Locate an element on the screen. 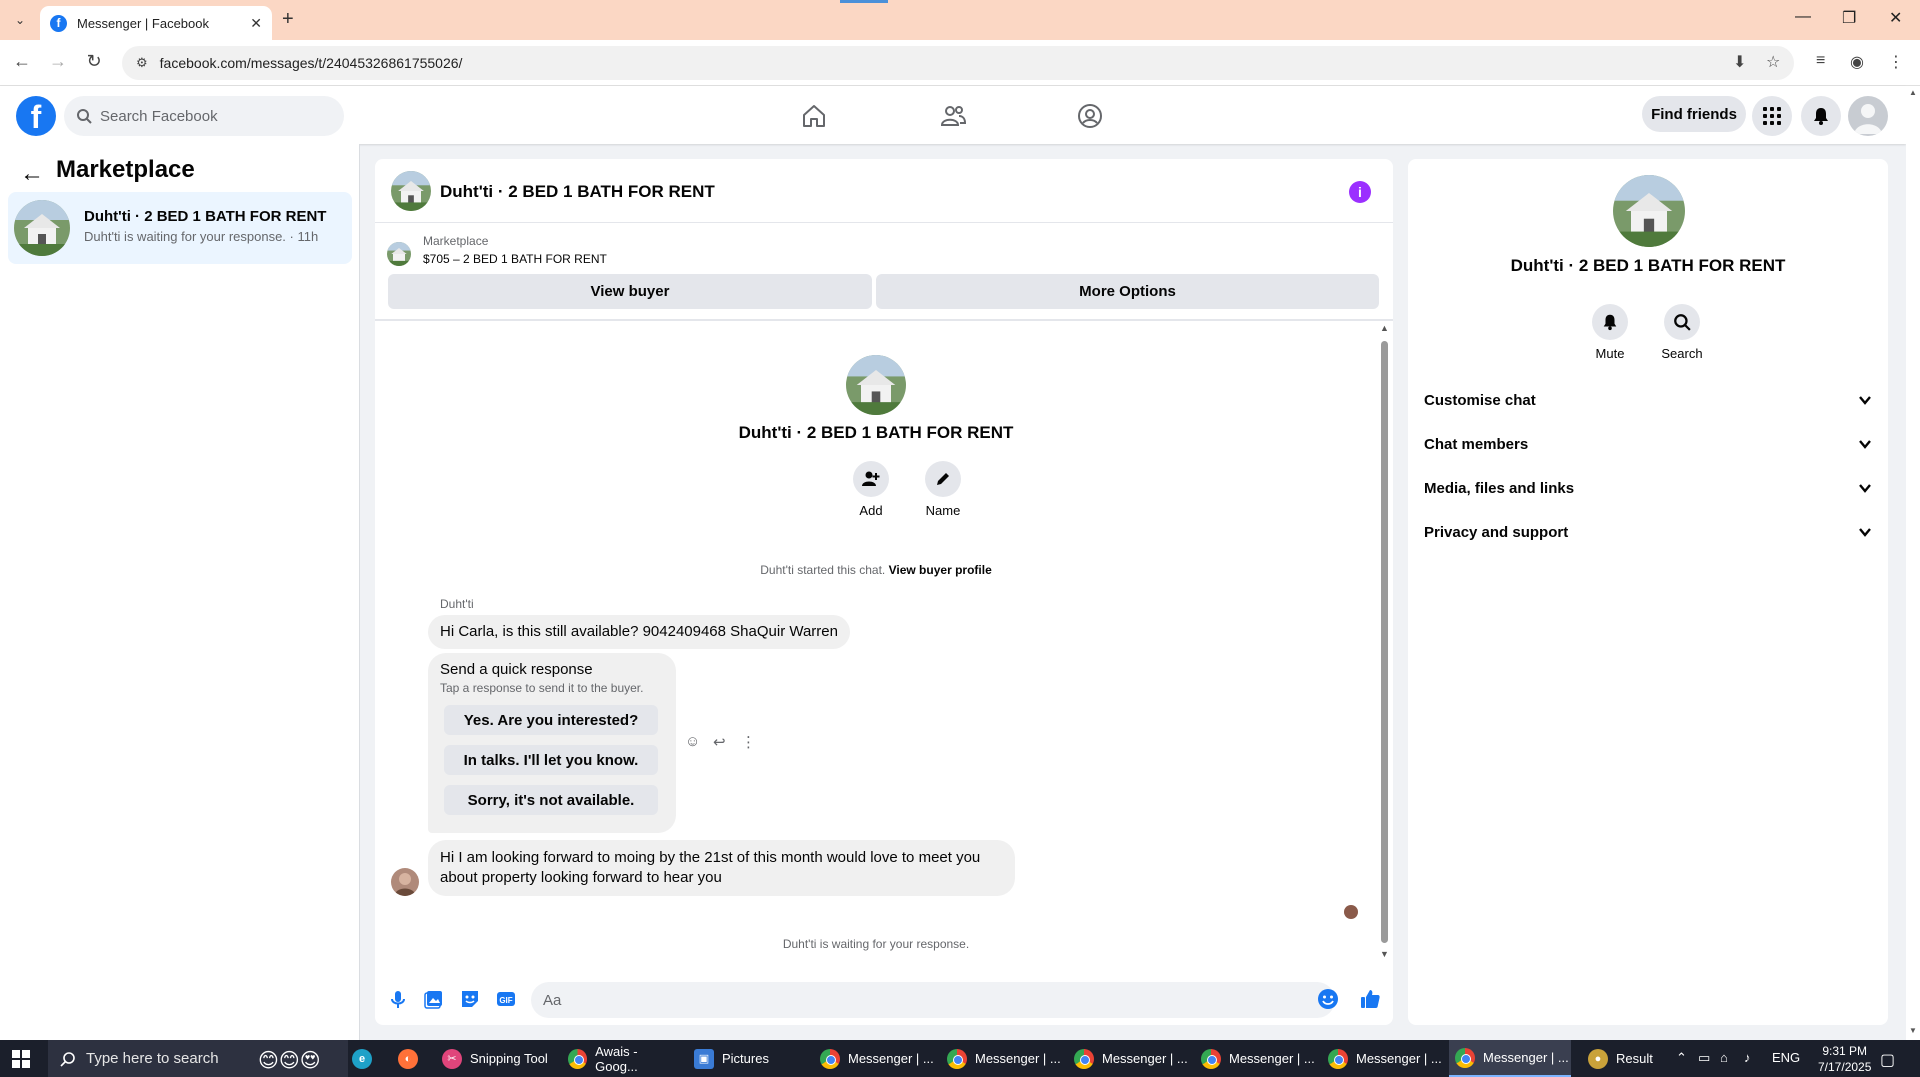 Image resolution: width=1920 pixels, height=1077 pixels. taskbar-app-pictures: ▣ Pictures is located at coordinates (747, 1058).